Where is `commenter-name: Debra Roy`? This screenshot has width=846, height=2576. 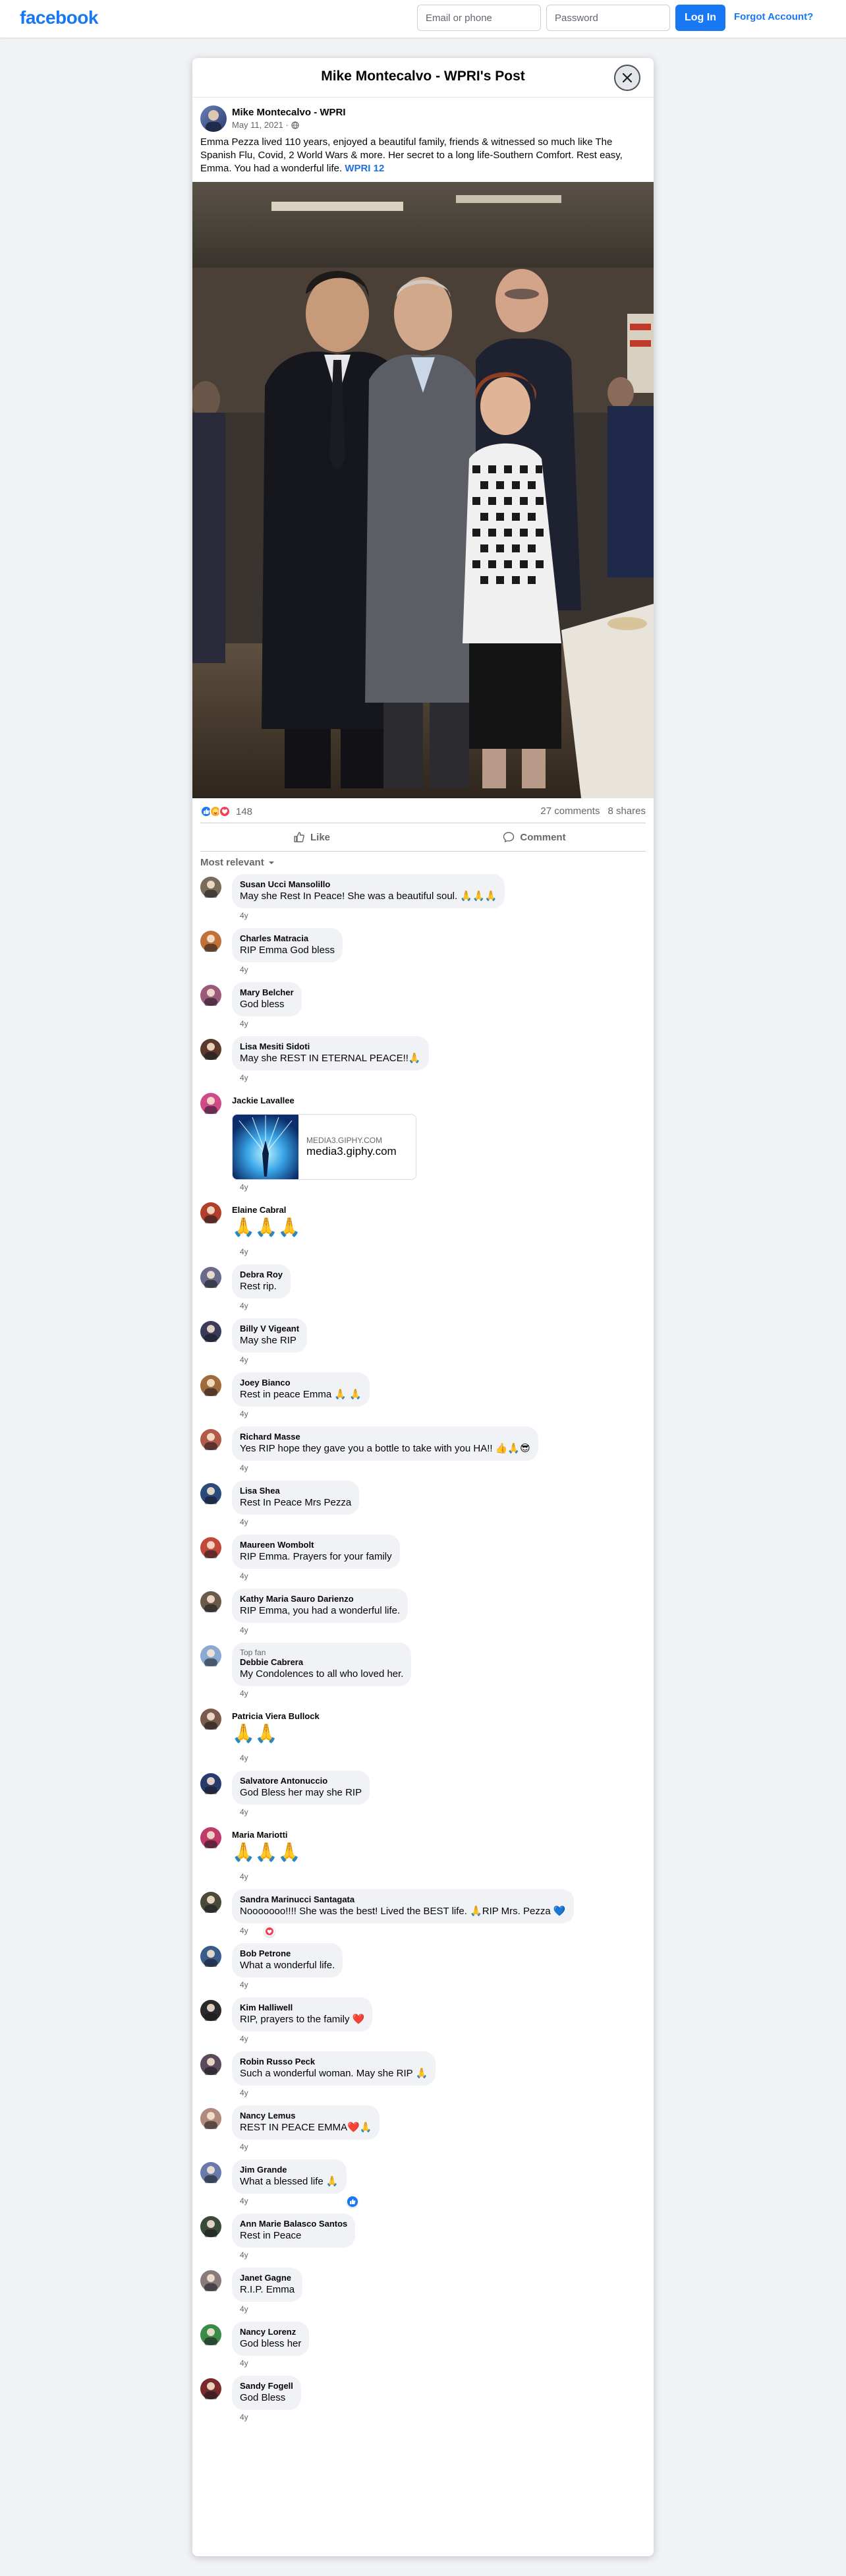 commenter-name: Debra Roy is located at coordinates (261, 1275).